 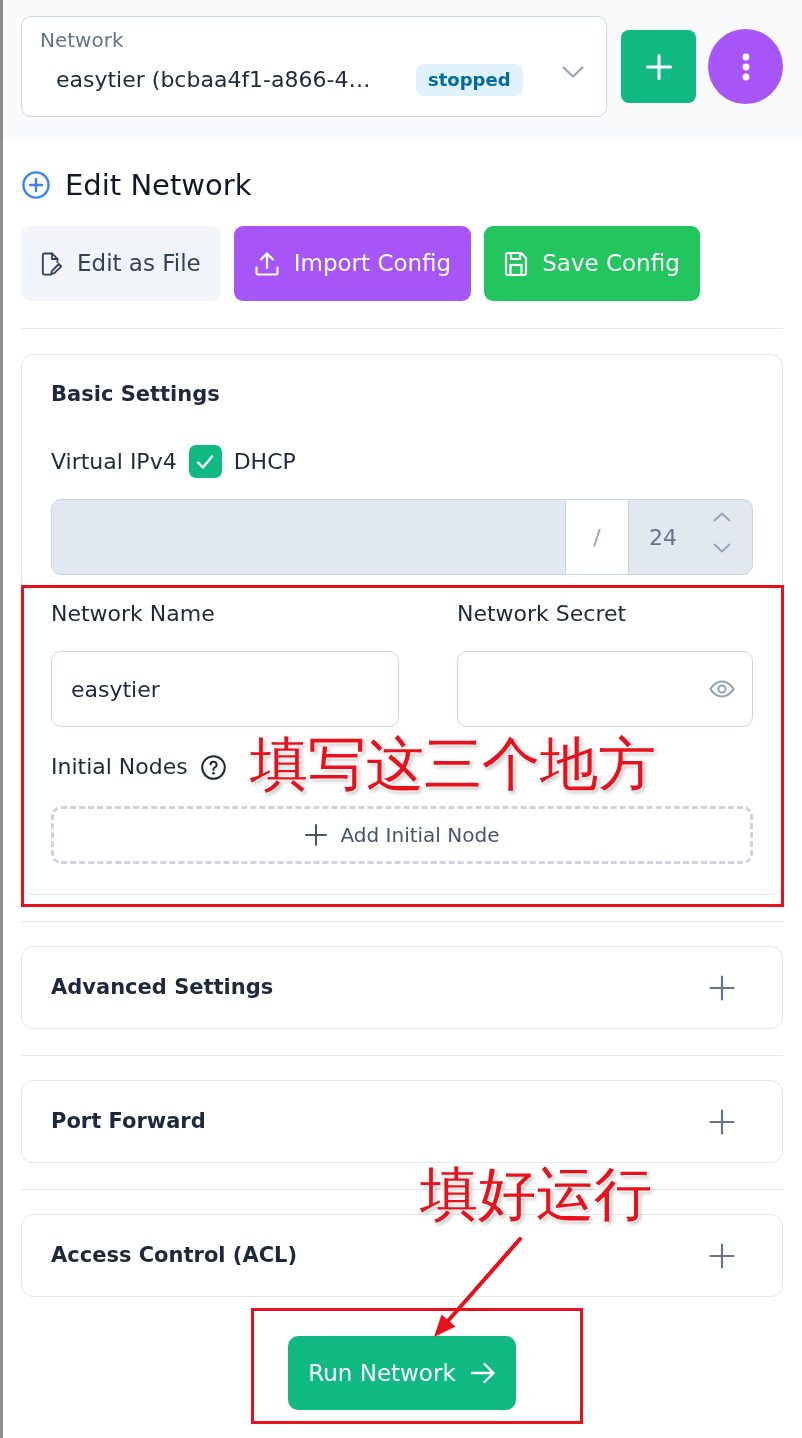 I want to click on card-title: Basic Settings, so click(x=135, y=394).